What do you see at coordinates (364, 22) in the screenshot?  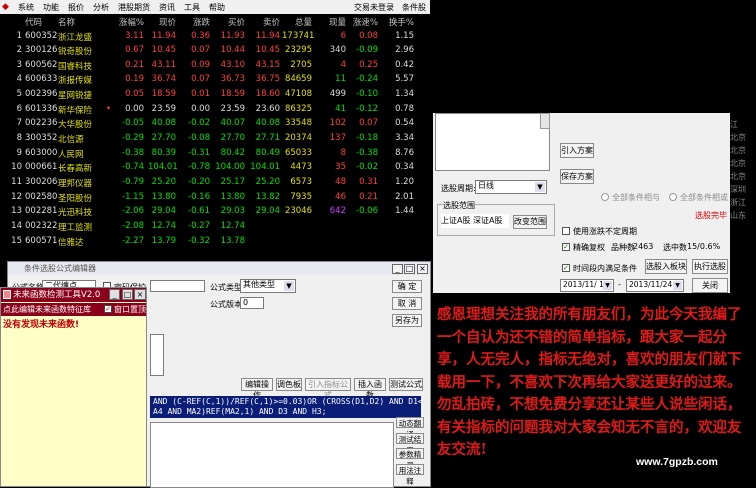 I see `header-speed: 涨速%` at bounding box center [364, 22].